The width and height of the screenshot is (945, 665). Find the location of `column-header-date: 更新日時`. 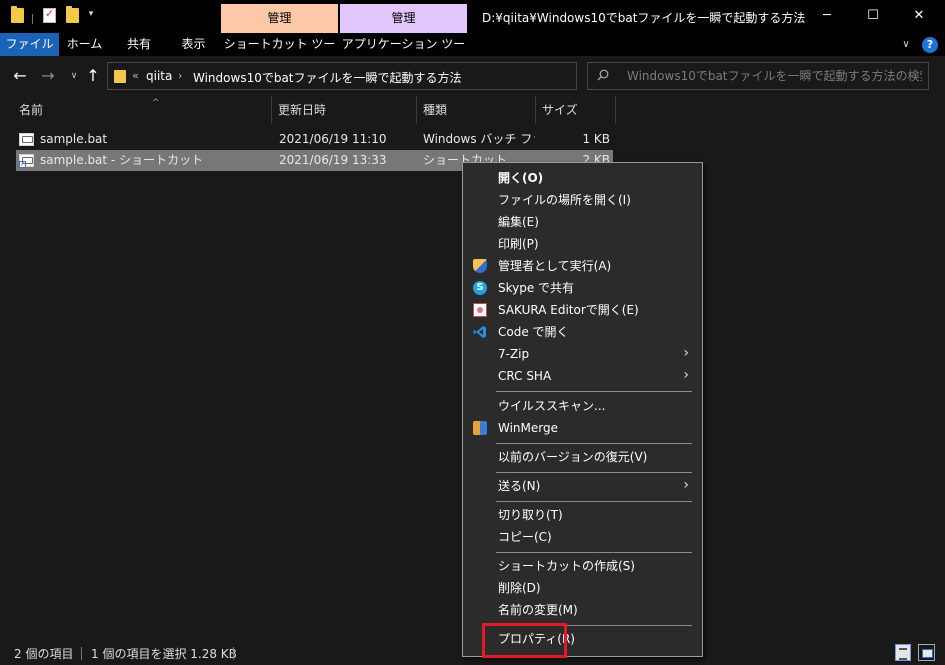

column-header-date: 更新日時 is located at coordinates (345, 110).